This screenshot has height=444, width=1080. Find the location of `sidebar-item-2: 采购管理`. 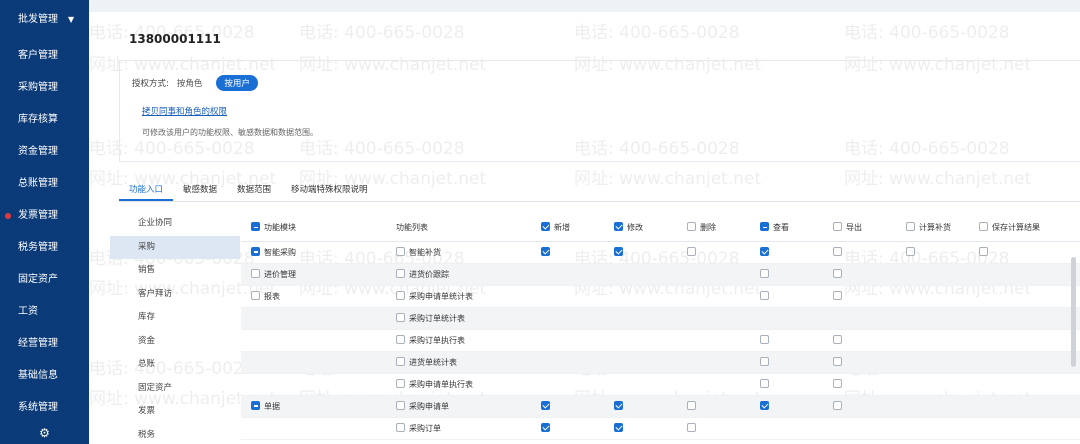

sidebar-item-2: 采购管理 is located at coordinates (44, 88).